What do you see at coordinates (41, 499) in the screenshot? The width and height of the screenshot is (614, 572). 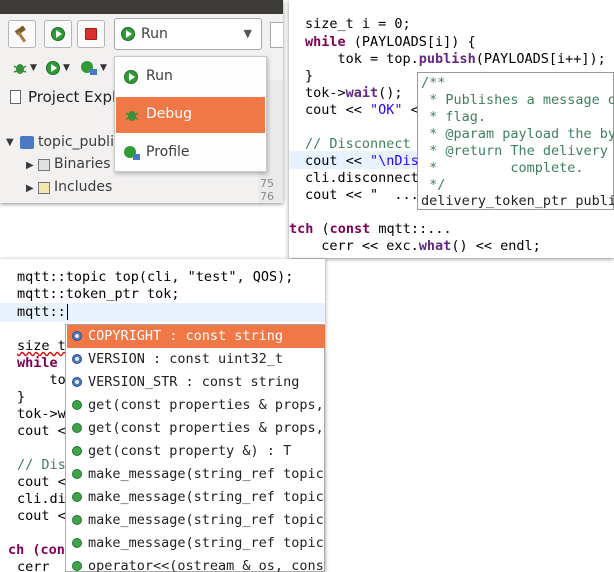 I see `code-line: cli.di` at bounding box center [41, 499].